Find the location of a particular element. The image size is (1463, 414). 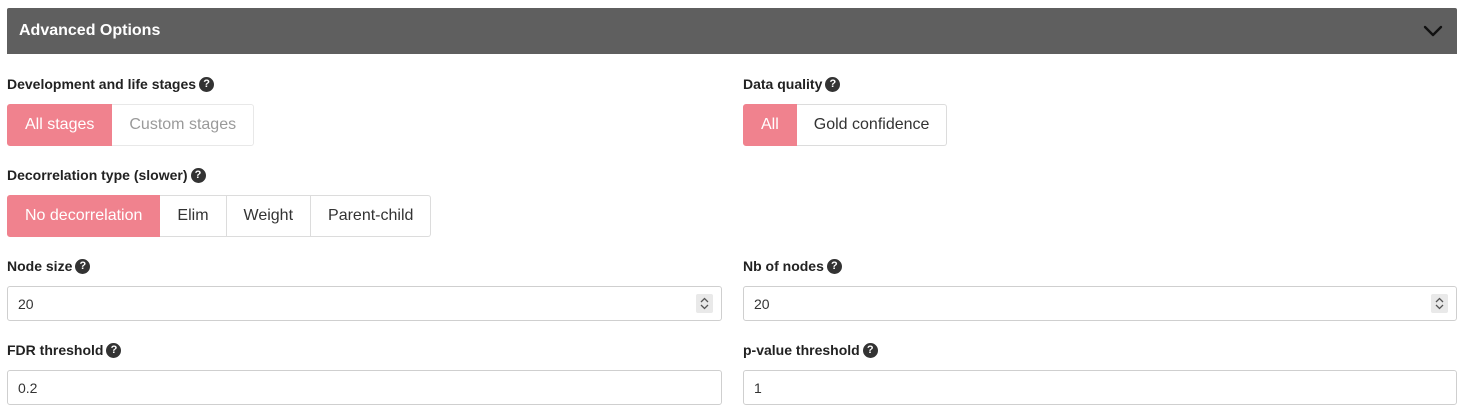

pvalue-input is located at coordinates (1054, 387).